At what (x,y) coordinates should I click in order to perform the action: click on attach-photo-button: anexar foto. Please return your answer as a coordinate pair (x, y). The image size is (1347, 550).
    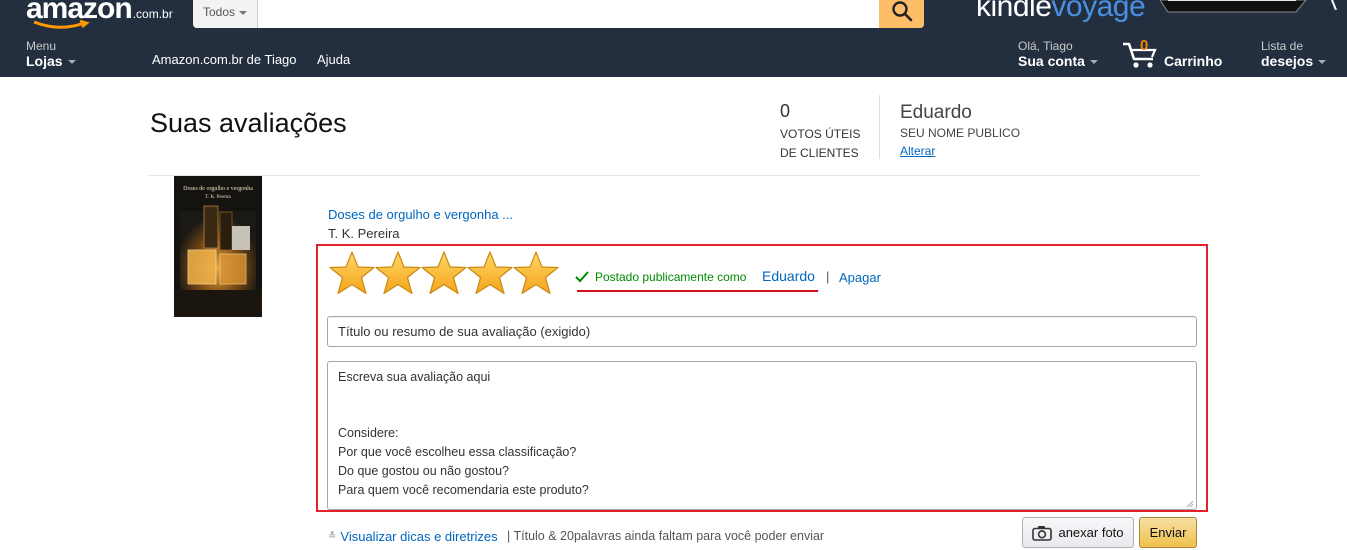
    Looking at the image, I should click on (1078, 532).